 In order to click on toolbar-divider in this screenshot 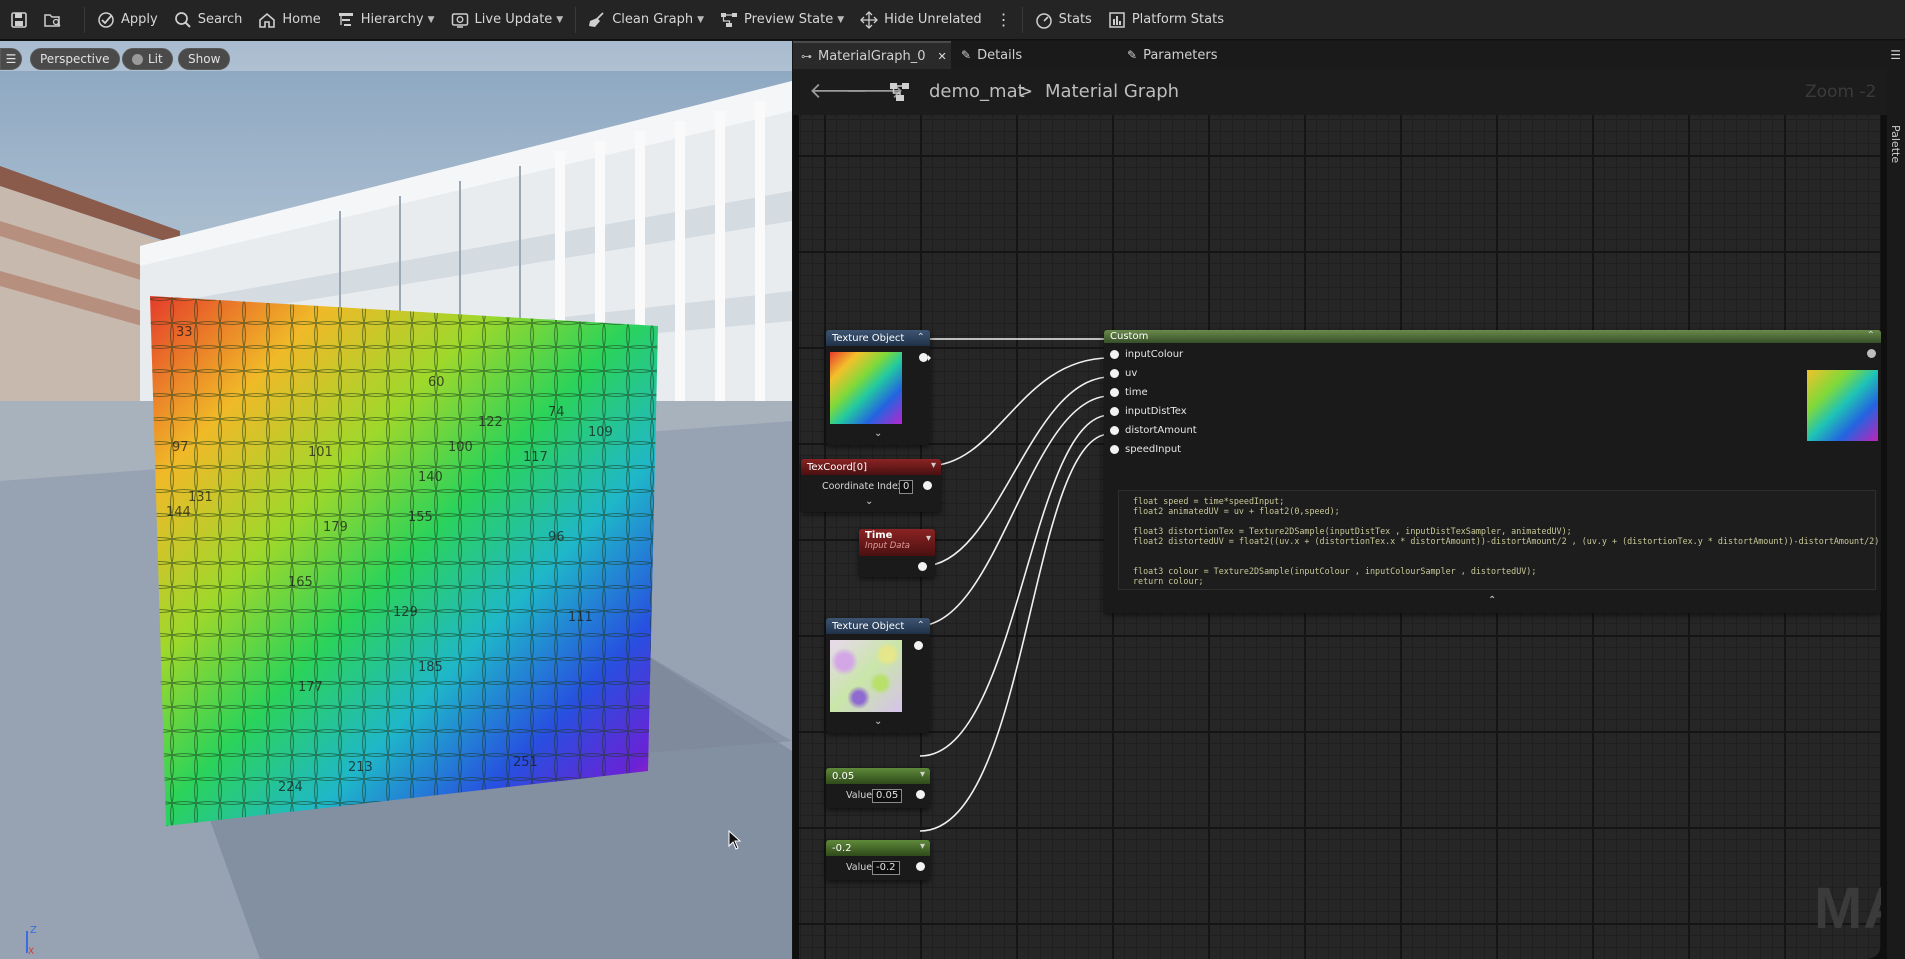, I will do `click(576, 19)`.